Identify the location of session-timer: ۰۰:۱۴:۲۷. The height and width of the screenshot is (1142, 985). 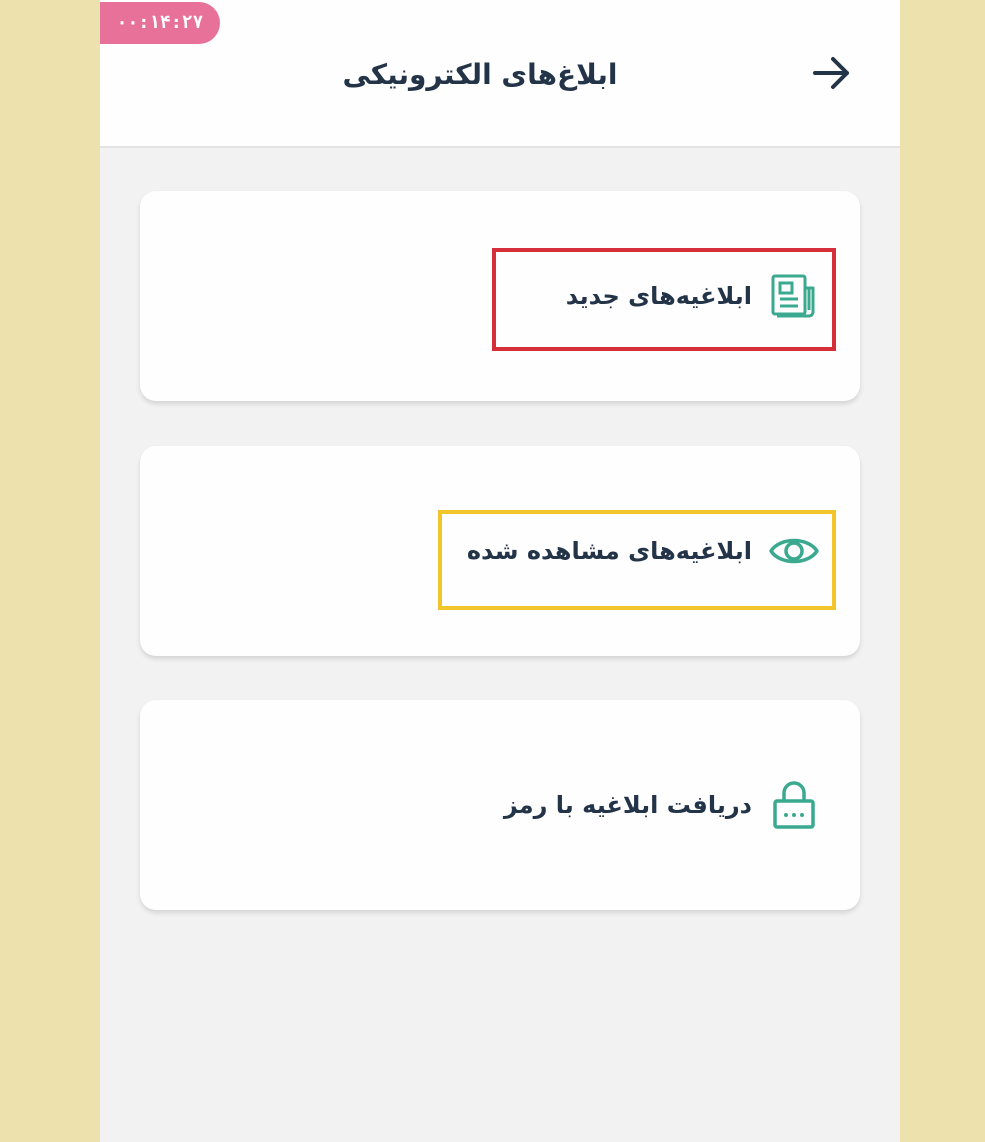
(160, 23).